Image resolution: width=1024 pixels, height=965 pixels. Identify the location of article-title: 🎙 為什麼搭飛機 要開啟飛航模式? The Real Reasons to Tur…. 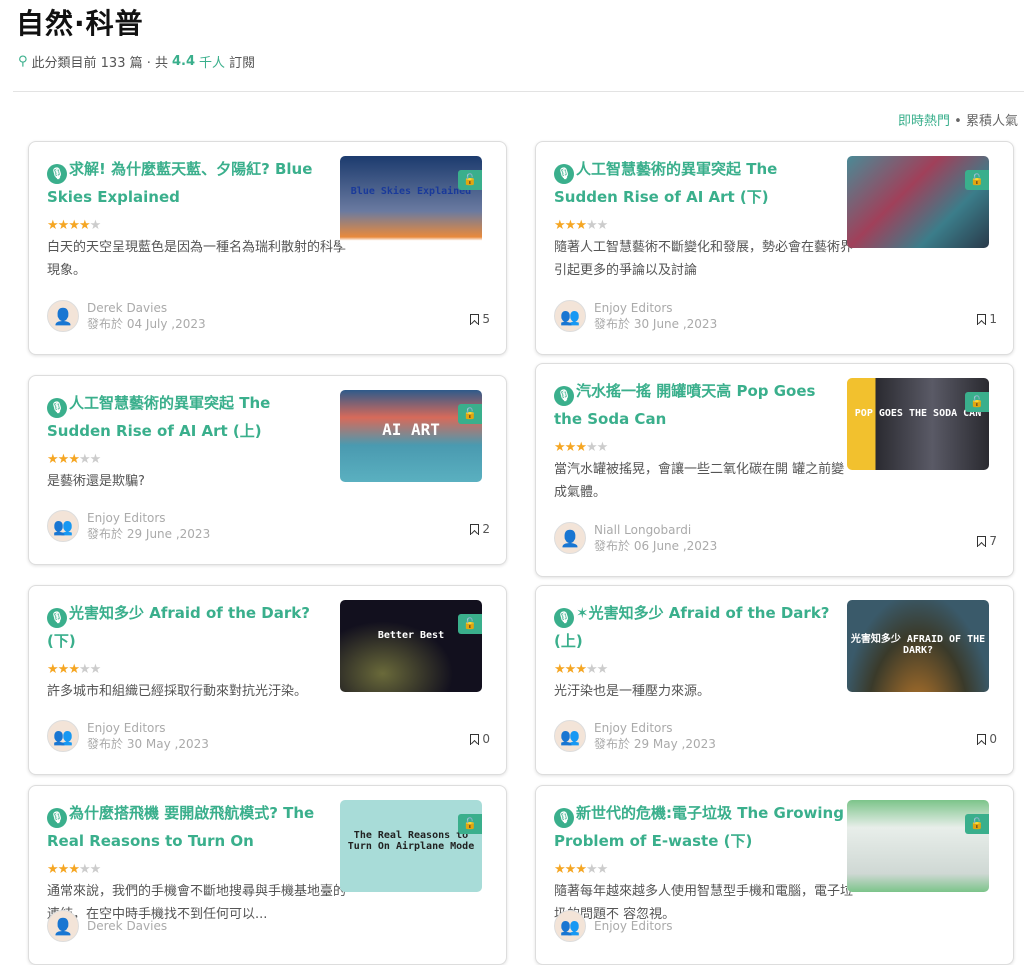
(192, 827).